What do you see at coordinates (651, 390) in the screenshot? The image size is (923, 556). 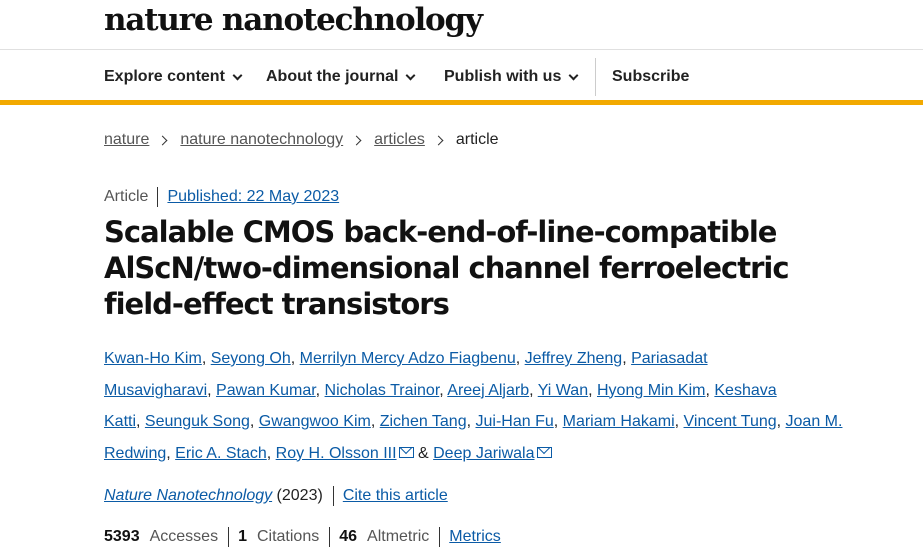 I see `author-link: Hyong Min Kim` at bounding box center [651, 390].